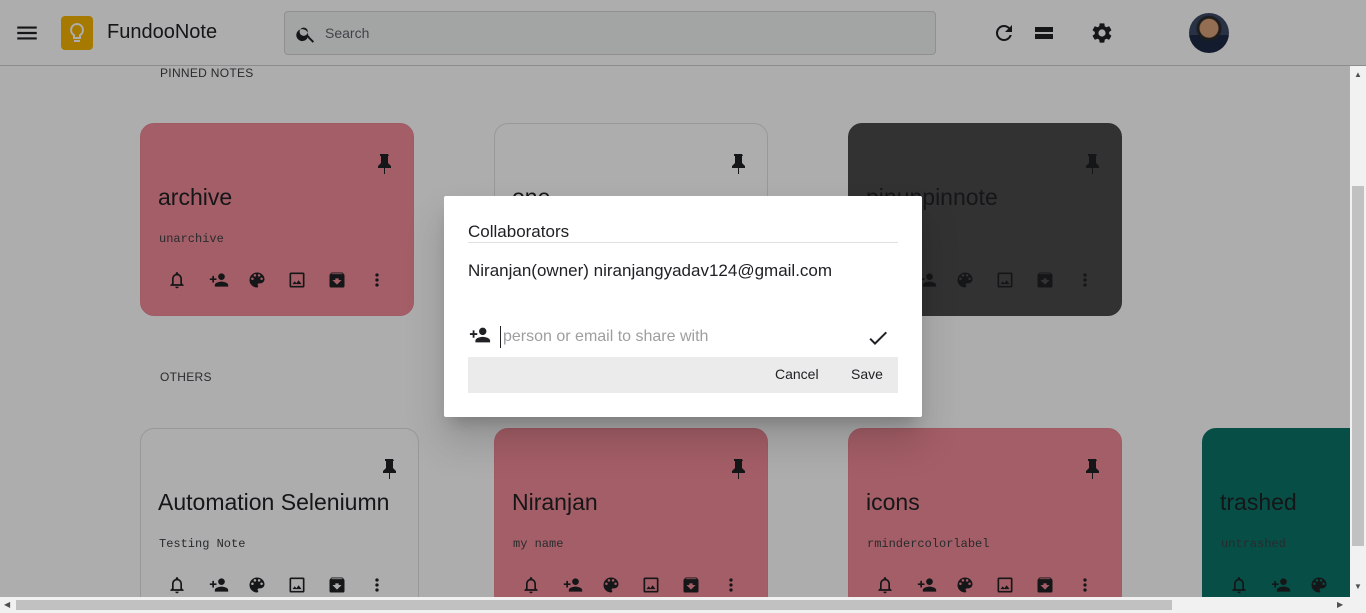 The height and width of the screenshot is (613, 1366). Describe the element at coordinates (519, 231) in the screenshot. I see `dialog-title: Collaborators` at that location.